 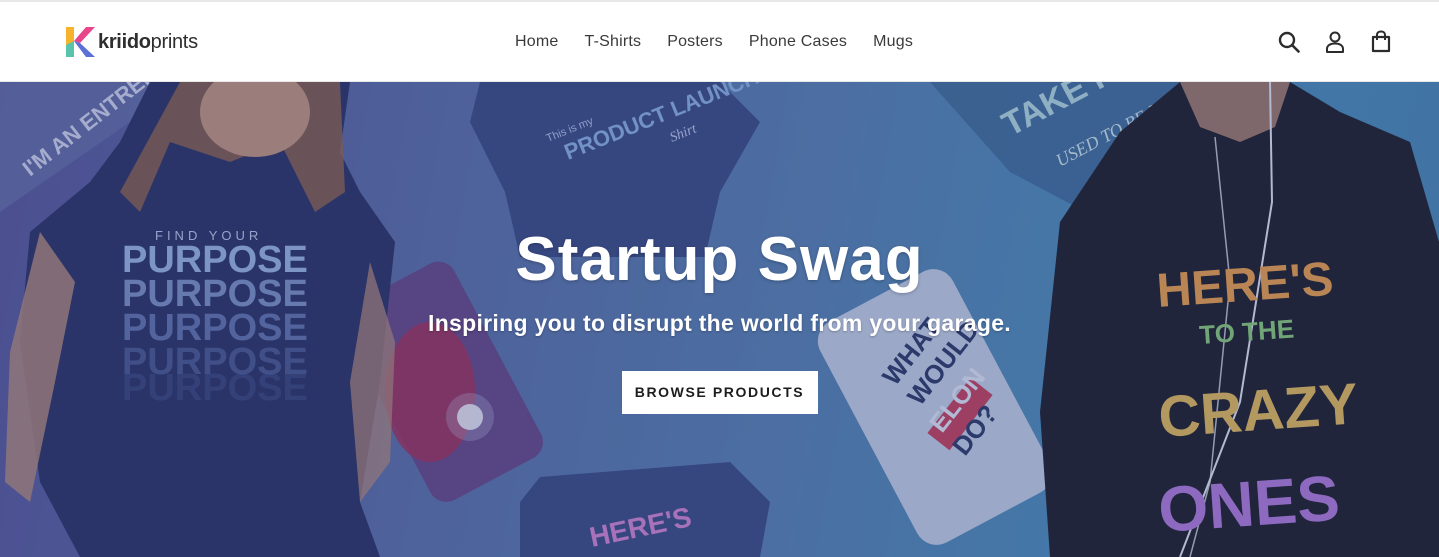 What do you see at coordinates (719, 259) in the screenshot?
I see `hero-title: Startup Swag` at bounding box center [719, 259].